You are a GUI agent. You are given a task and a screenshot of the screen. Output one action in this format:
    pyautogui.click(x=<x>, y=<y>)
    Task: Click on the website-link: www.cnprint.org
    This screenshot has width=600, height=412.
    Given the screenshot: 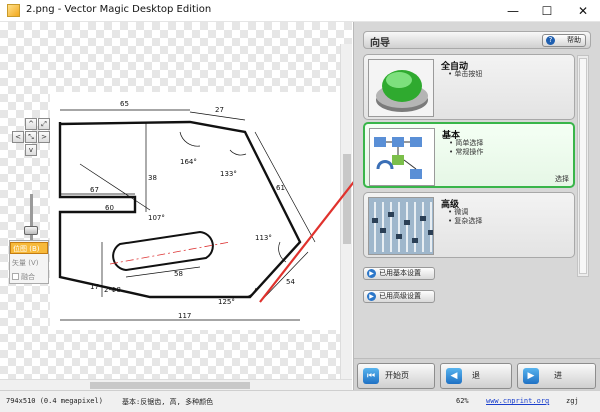 What is the action you would take?
    pyautogui.click(x=517, y=401)
    